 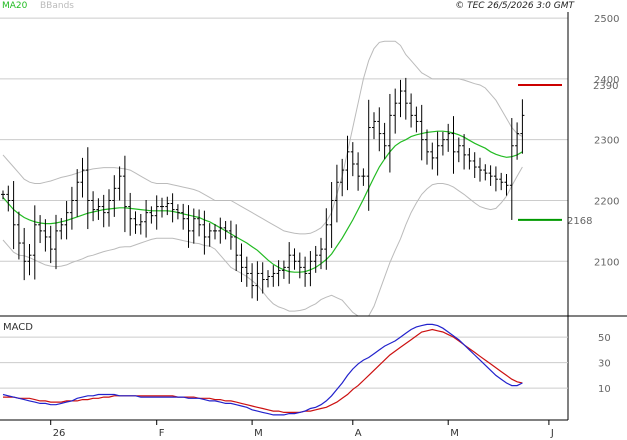 I want to click on support-label: 2168, so click(x=579, y=221).